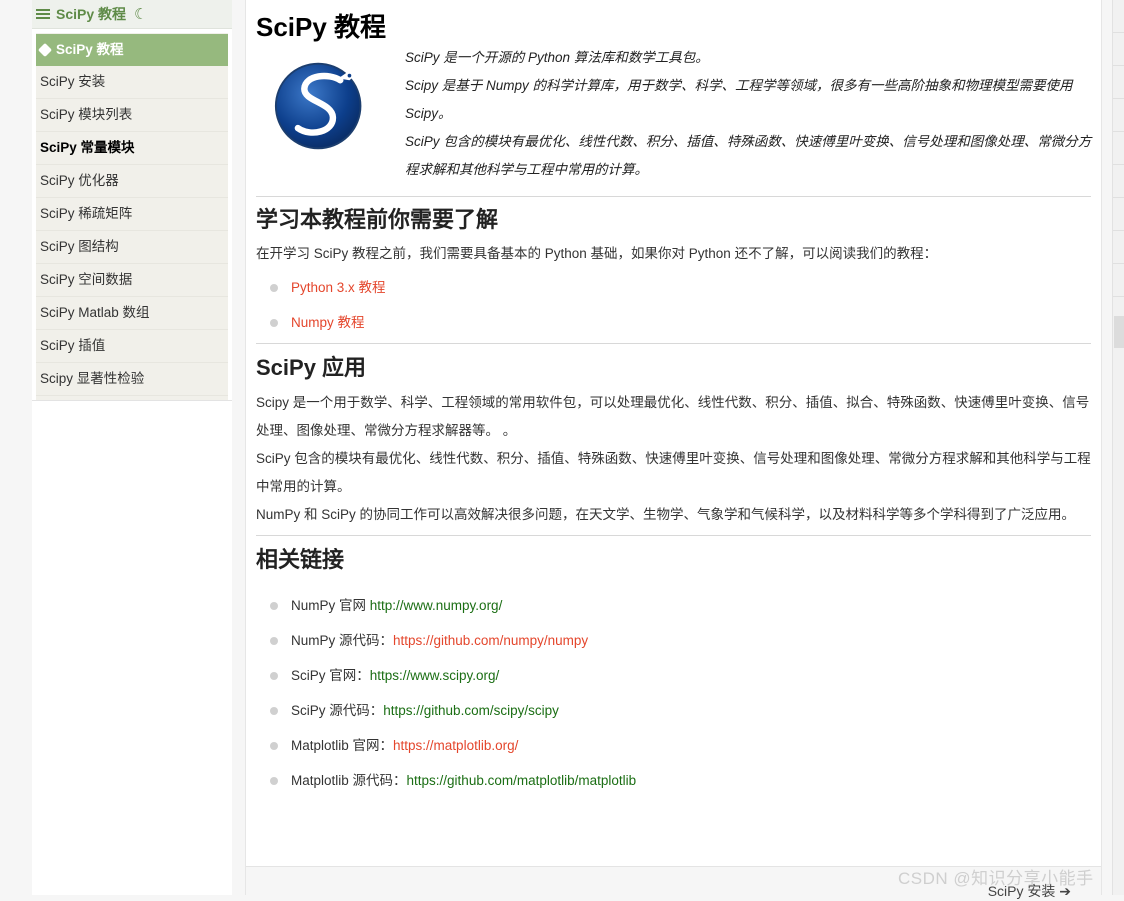  What do you see at coordinates (349, 780) in the screenshot?
I see `link-label: Matplotlib 源代码：` at bounding box center [349, 780].